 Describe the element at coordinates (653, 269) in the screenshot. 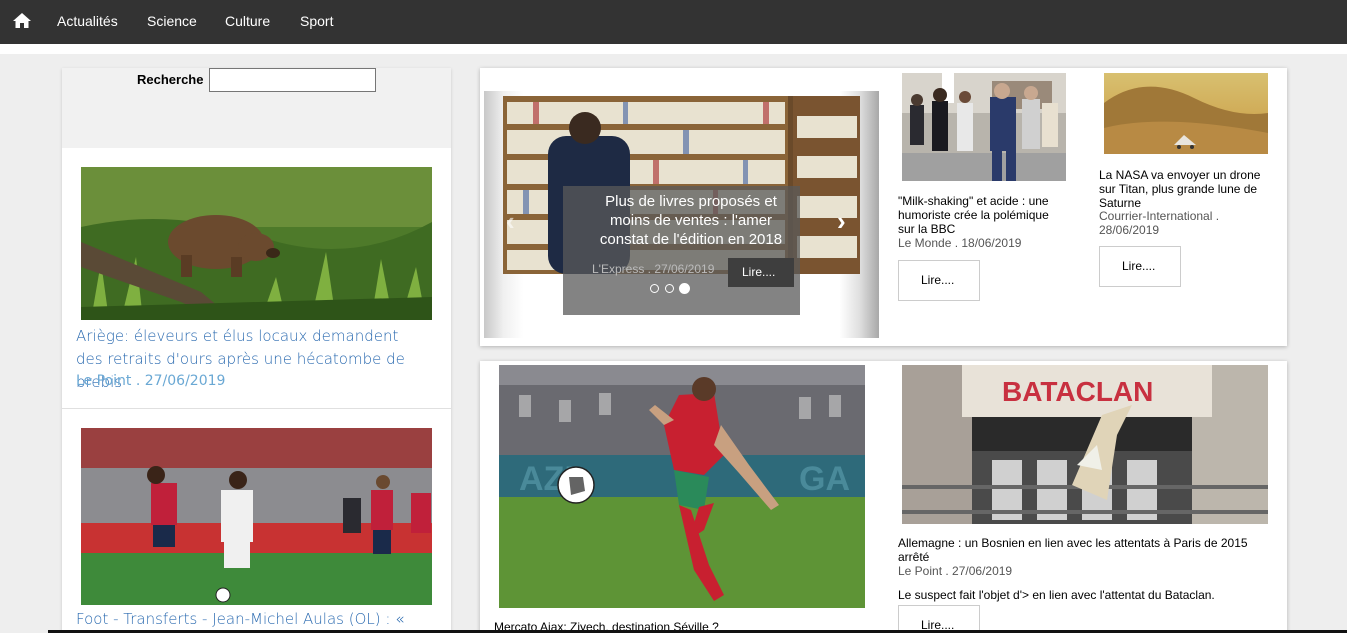

I see `carousel-meta: L'Express . 27/06/2019` at that location.